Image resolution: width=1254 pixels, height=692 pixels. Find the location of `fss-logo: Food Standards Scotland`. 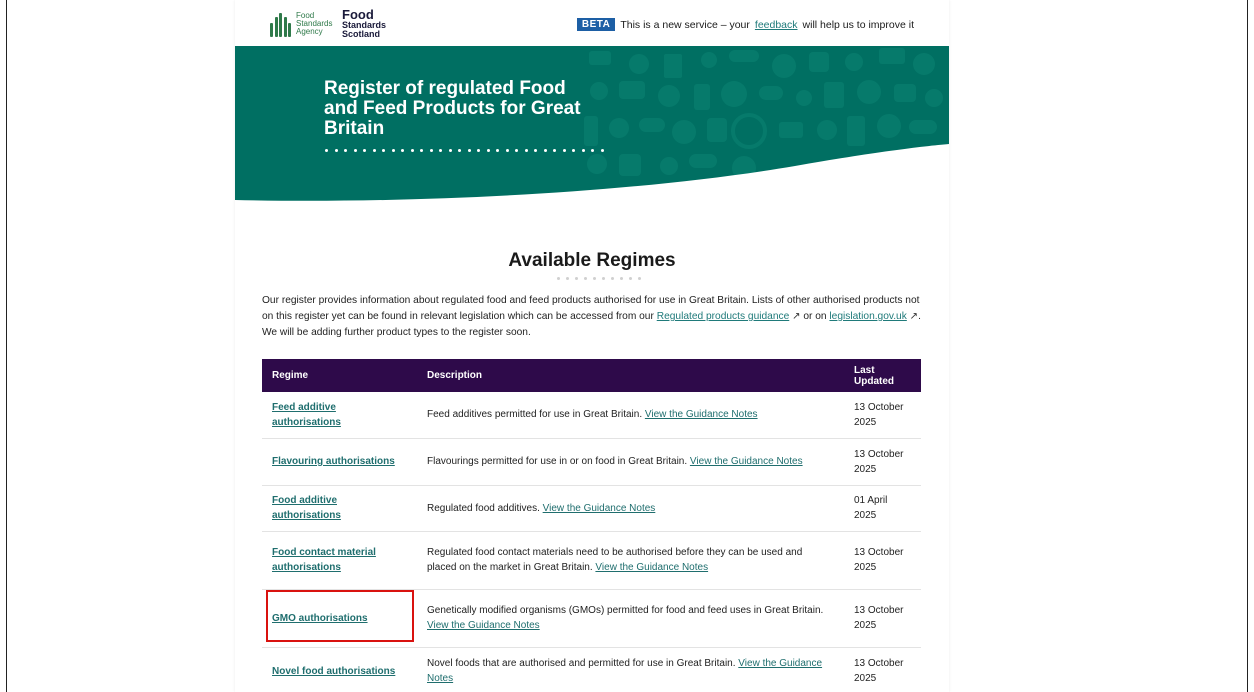

fss-logo: Food Standards Scotland is located at coordinates (364, 23).